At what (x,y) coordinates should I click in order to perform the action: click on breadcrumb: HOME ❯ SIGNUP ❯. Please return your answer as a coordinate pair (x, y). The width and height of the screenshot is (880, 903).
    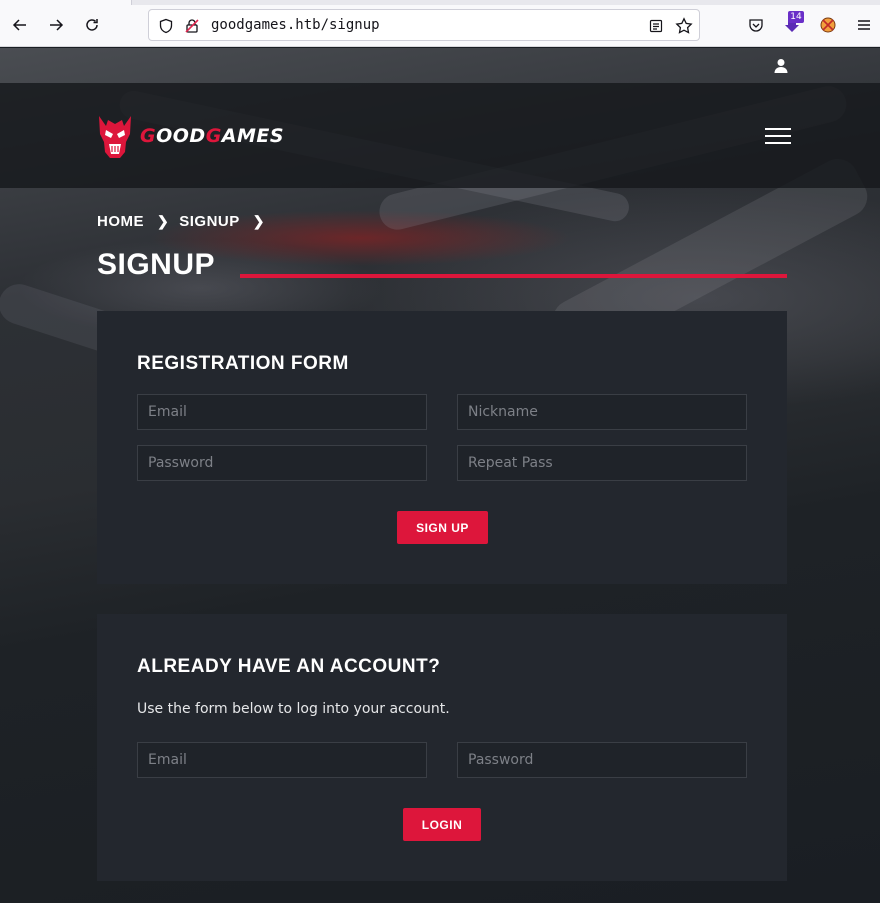
    Looking at the image, I should click on (186, 221).